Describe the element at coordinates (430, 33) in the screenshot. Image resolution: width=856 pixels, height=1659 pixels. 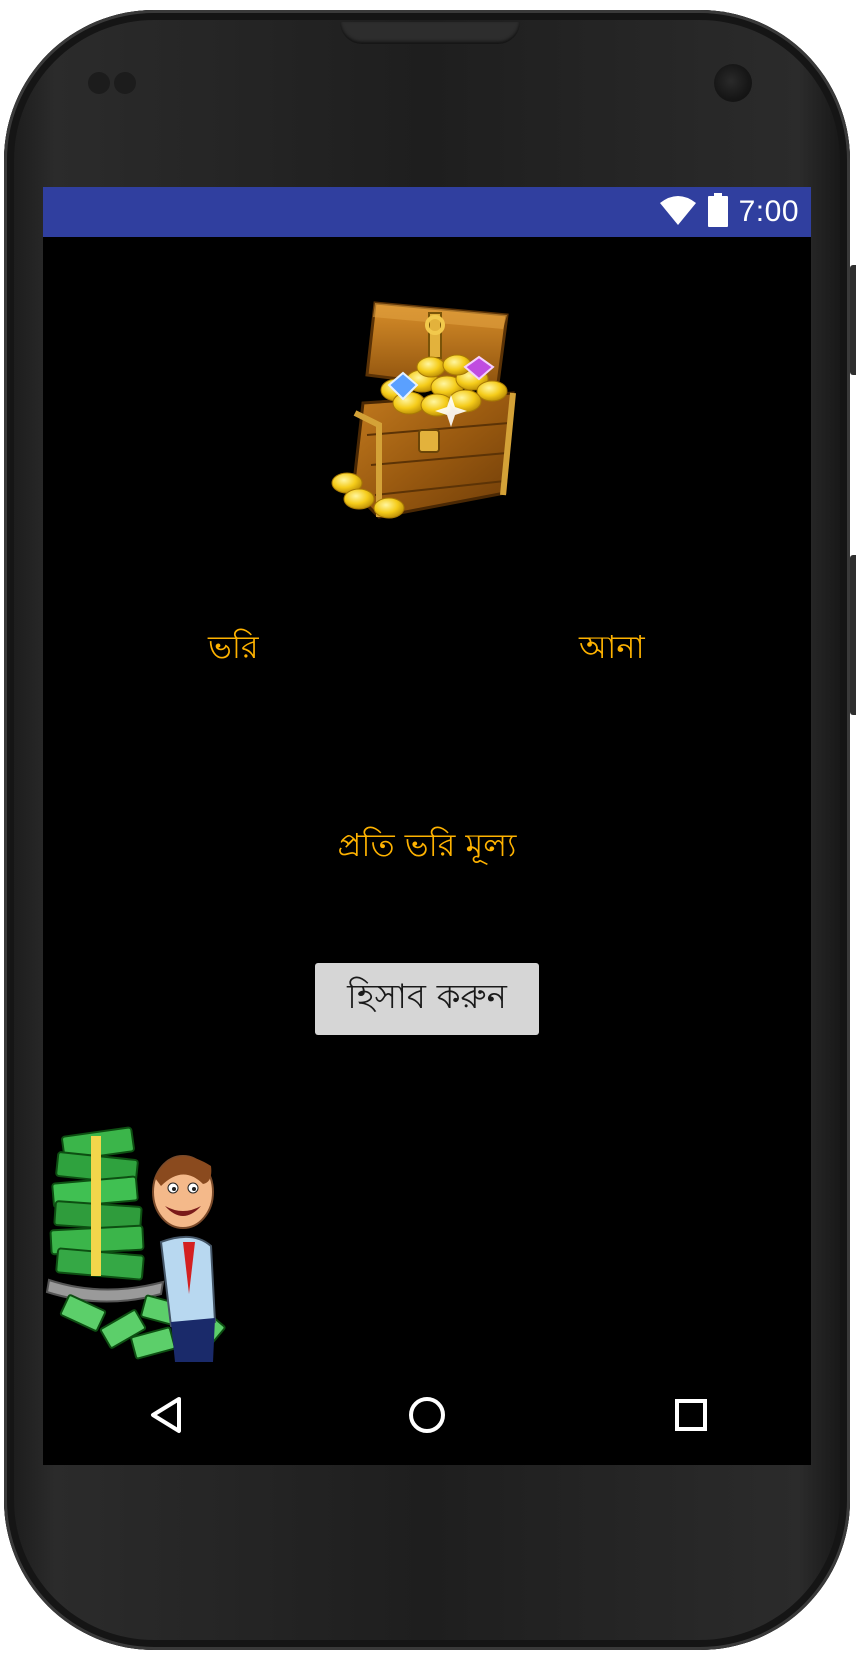
I see `earpiece-speaker` at that location.